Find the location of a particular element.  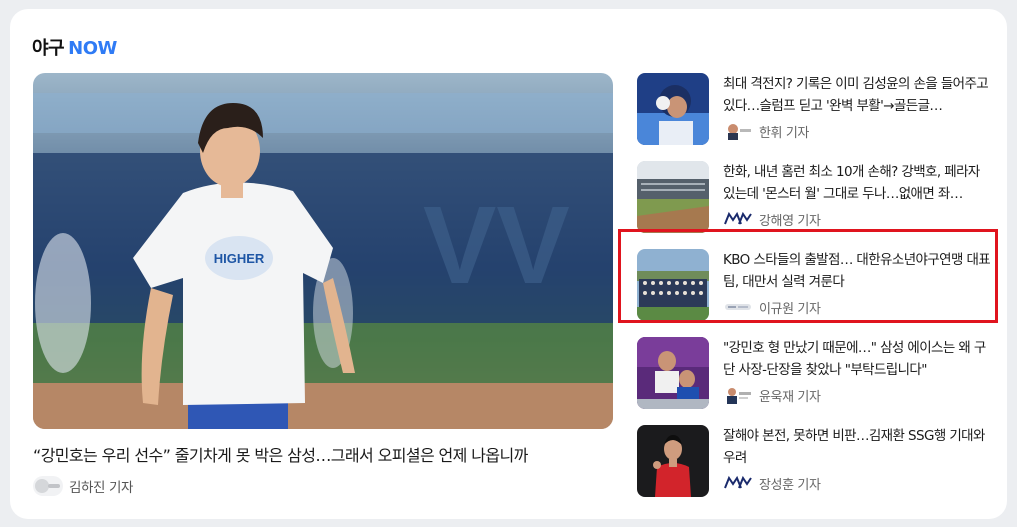

section-title: 야구 NOW is located at coordinates (74, 48).